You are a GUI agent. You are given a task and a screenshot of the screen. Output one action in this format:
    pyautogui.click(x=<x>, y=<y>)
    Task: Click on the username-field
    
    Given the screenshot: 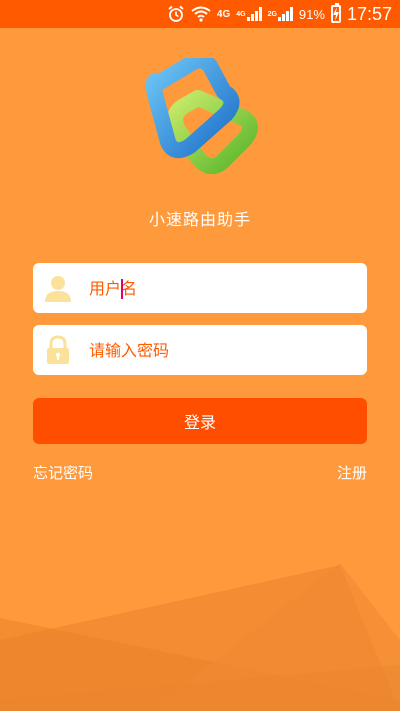 What is the action you would take?
    pyautogui.click(x=200, y=288)
    